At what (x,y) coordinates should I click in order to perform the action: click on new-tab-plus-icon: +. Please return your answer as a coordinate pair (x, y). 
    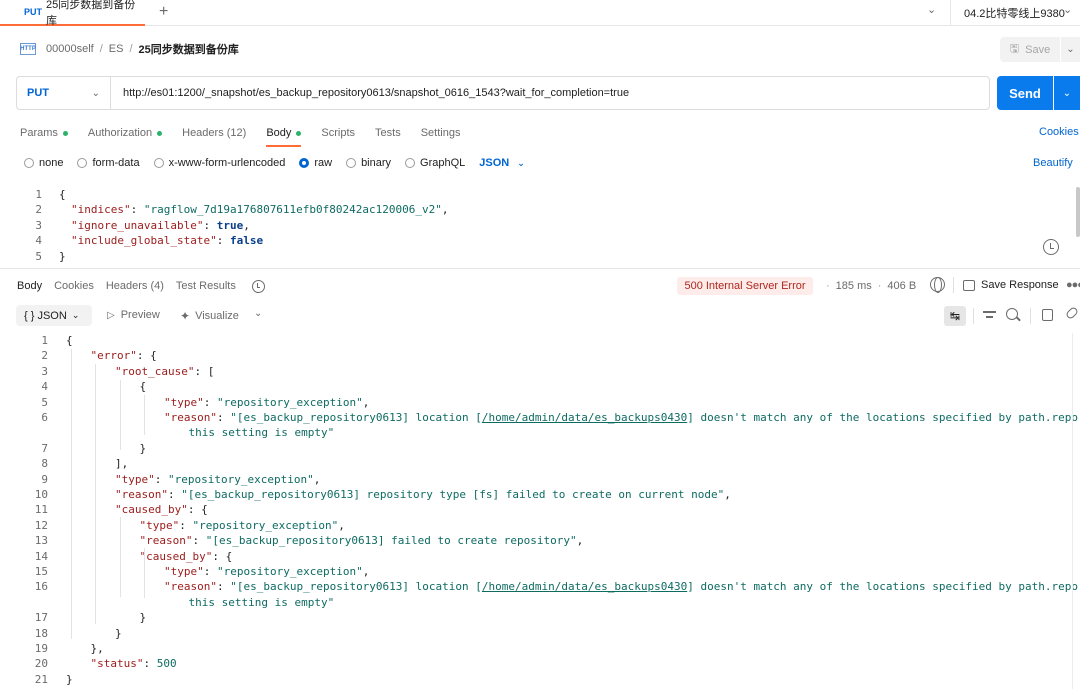
    Looking at the image, I should click on (163, 12).